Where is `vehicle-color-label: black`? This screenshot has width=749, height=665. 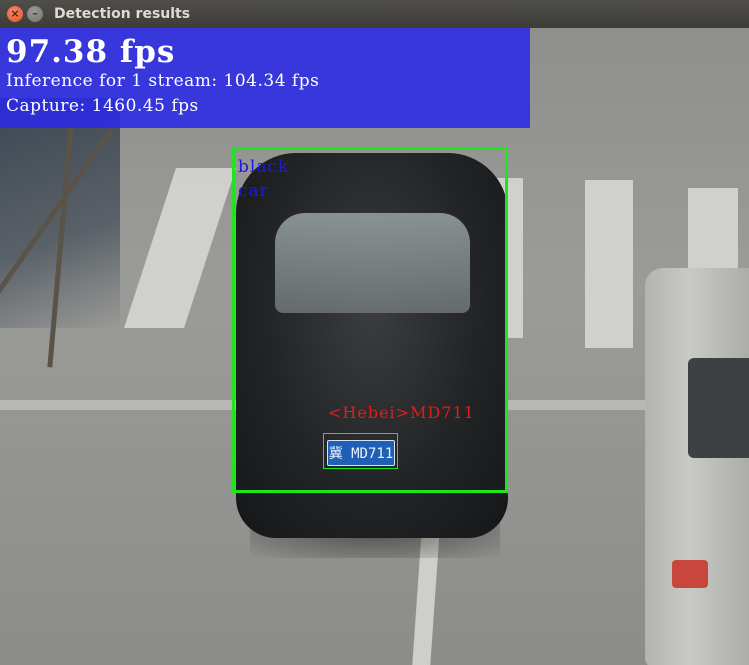
vehicle-color-label: black is located at coordinates (264, 167).